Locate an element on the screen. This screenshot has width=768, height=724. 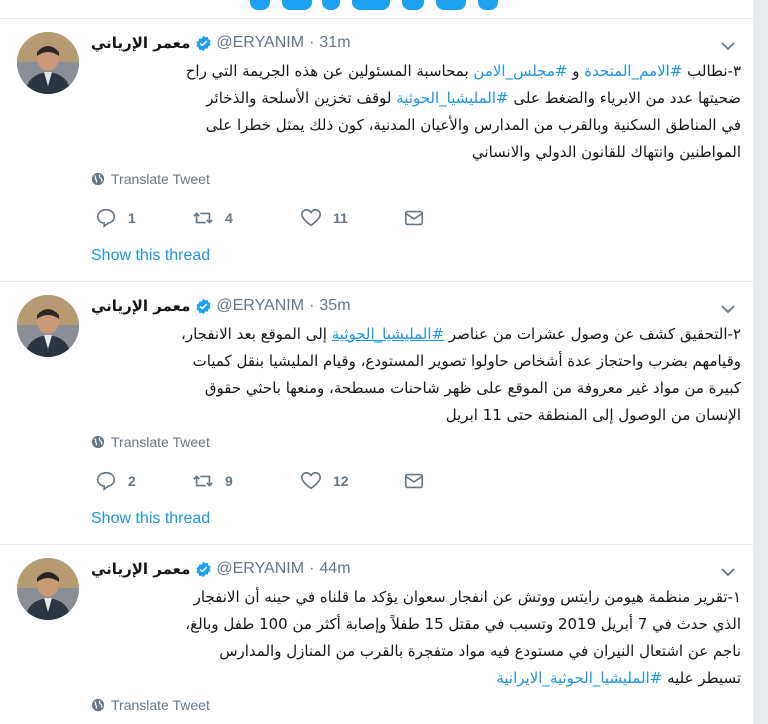
reply-button: 1 is located at coordinates (115, 218).